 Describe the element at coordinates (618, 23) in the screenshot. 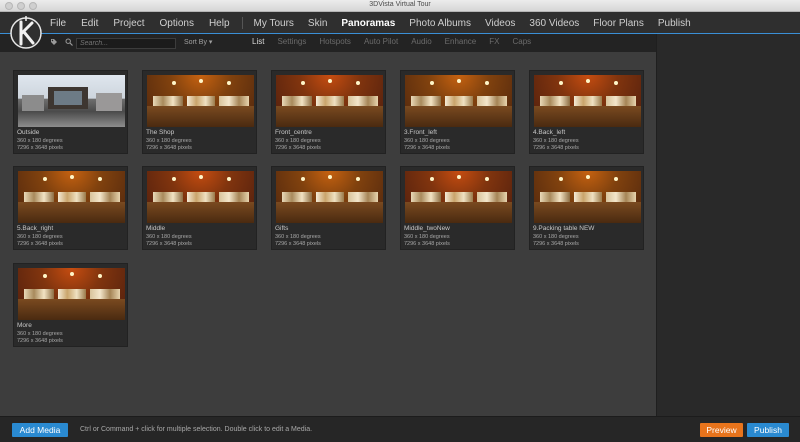

I see `nav-floor-plans: Floor Plans` at that location.